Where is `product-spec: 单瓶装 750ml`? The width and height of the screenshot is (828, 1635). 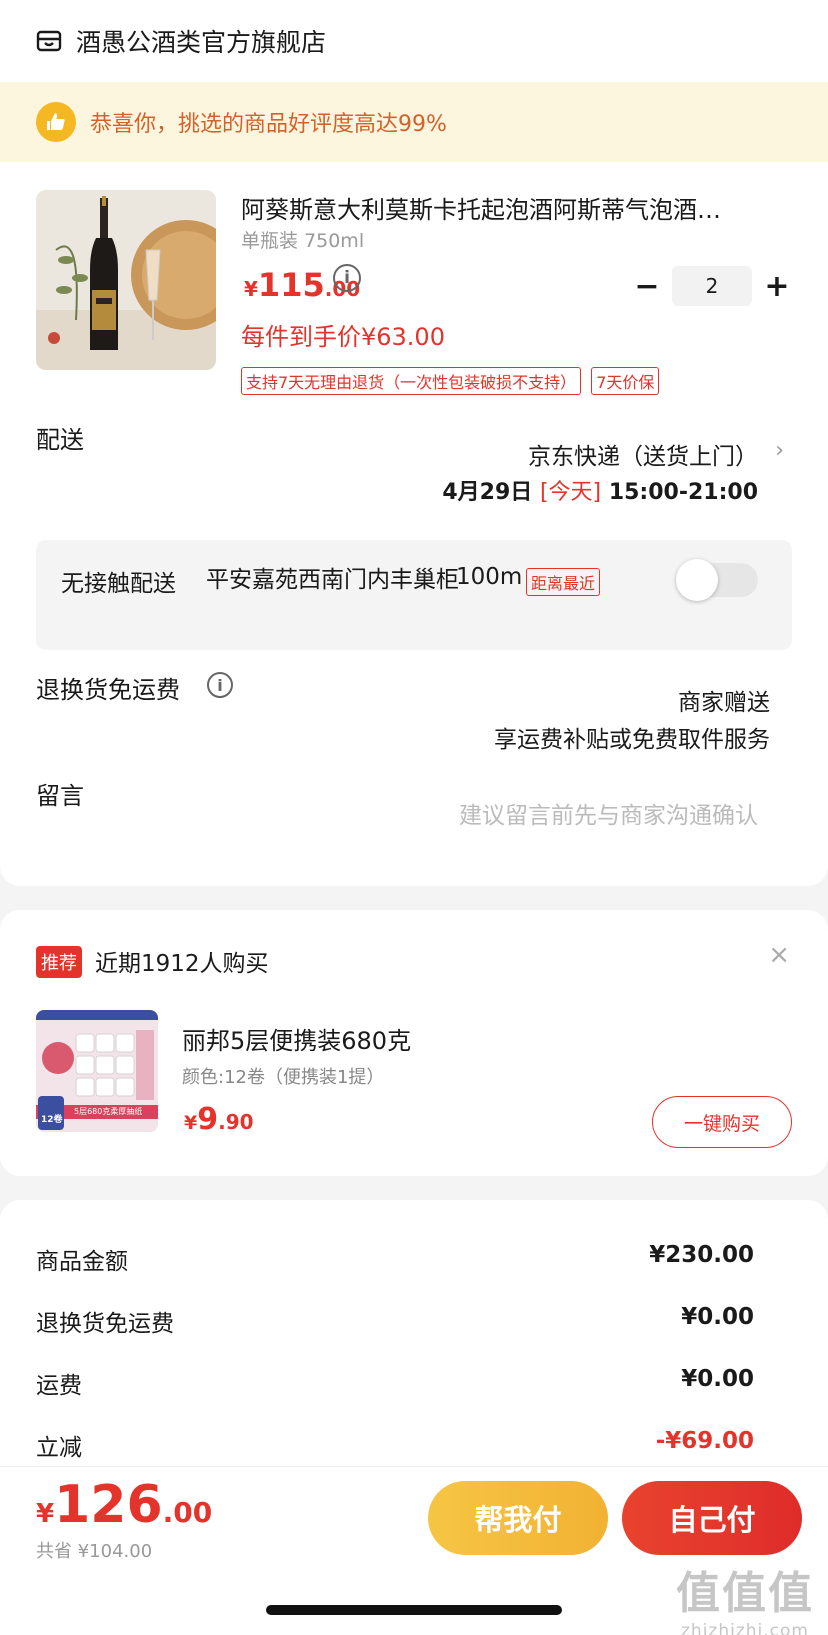 product-spec: 单瓶装 750ml is located at coordinates (302, 239).